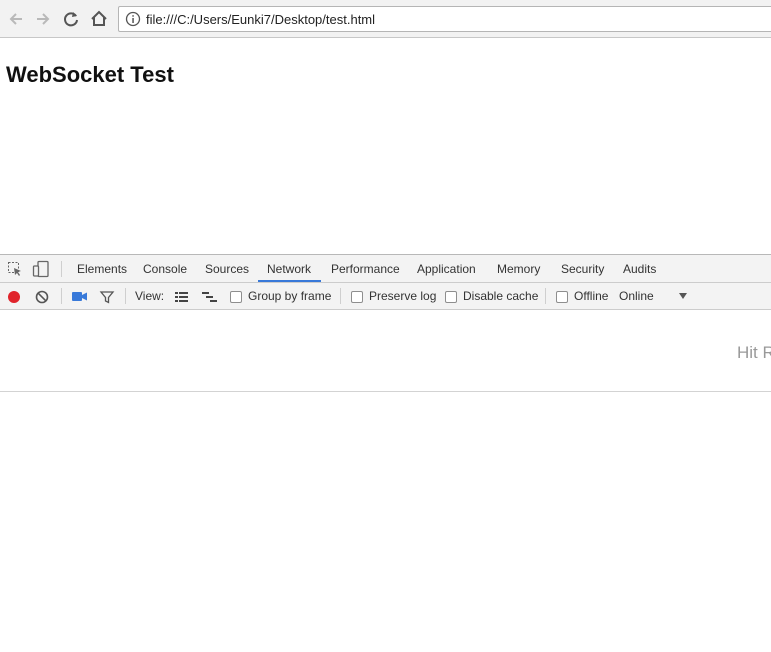  I want to click on info-icon, so click(133, 19).